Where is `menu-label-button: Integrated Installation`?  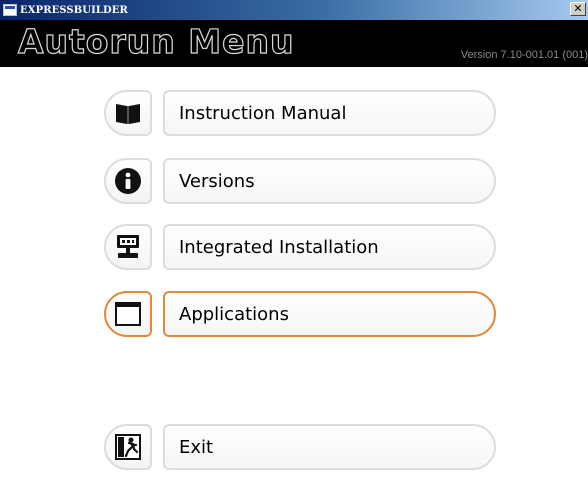 menu-label-button: Integrated Installation is located at coordinates (329, 247).